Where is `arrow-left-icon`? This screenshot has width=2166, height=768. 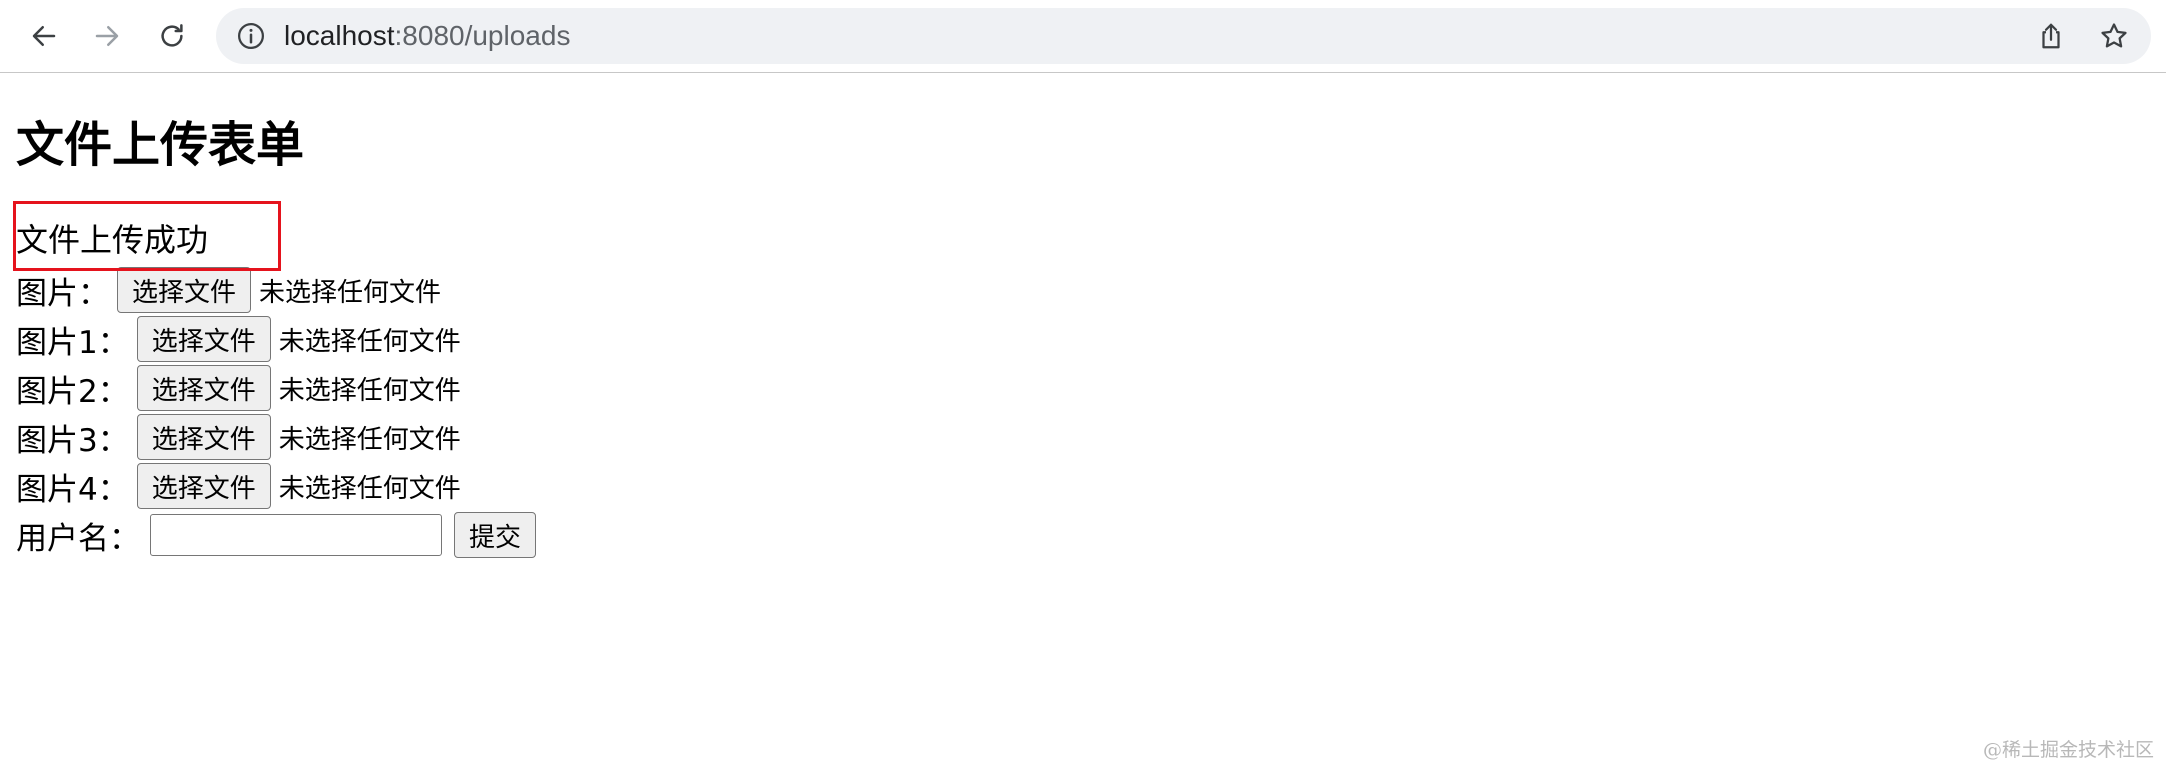 arrow-left-icon is located at coordinates (44, 36).